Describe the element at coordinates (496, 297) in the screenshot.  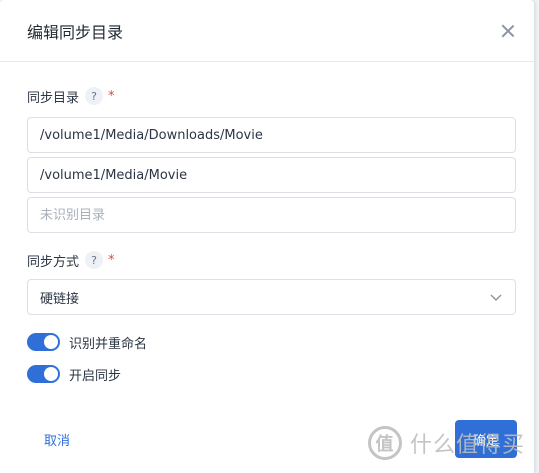
I see `chevron-down-icon` at that location.